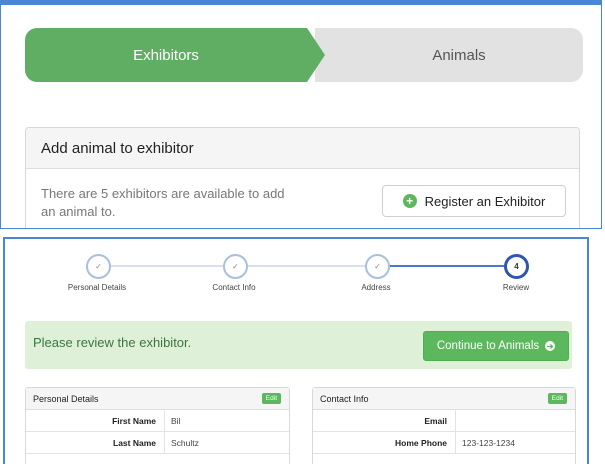  I want to click on wizard-step-review: 4, so click(516, 266).